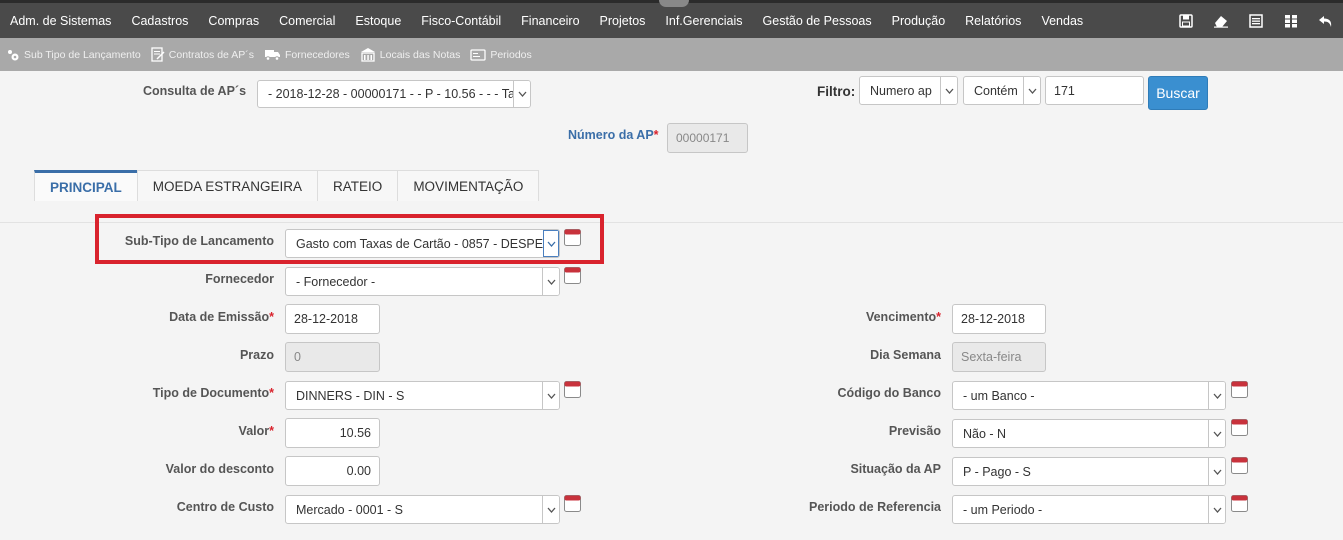  Describe the element at coordinates (889, 393) in the screenshot. I see `codigo-banco-label: Código do Banco` at that location.